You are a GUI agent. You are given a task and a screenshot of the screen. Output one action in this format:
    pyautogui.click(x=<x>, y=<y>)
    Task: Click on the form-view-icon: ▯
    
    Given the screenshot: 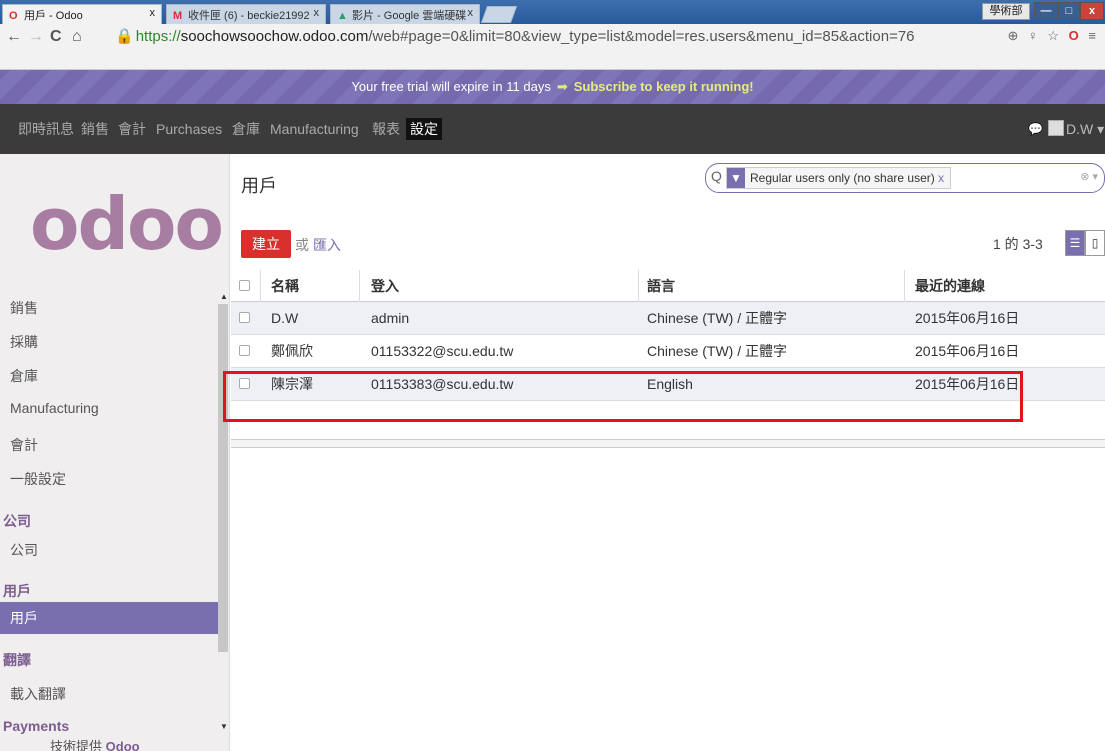 What is the action you would take?
    pyautogui.click(x=1095, y=243)
    